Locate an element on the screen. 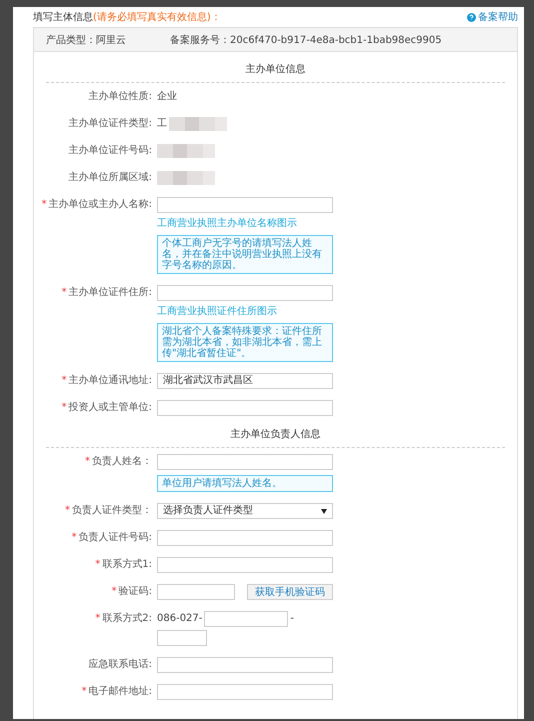 The height and width of the screenshot is (721, 534). field-label: 联系方式1: is located at coordinates (127, 565).